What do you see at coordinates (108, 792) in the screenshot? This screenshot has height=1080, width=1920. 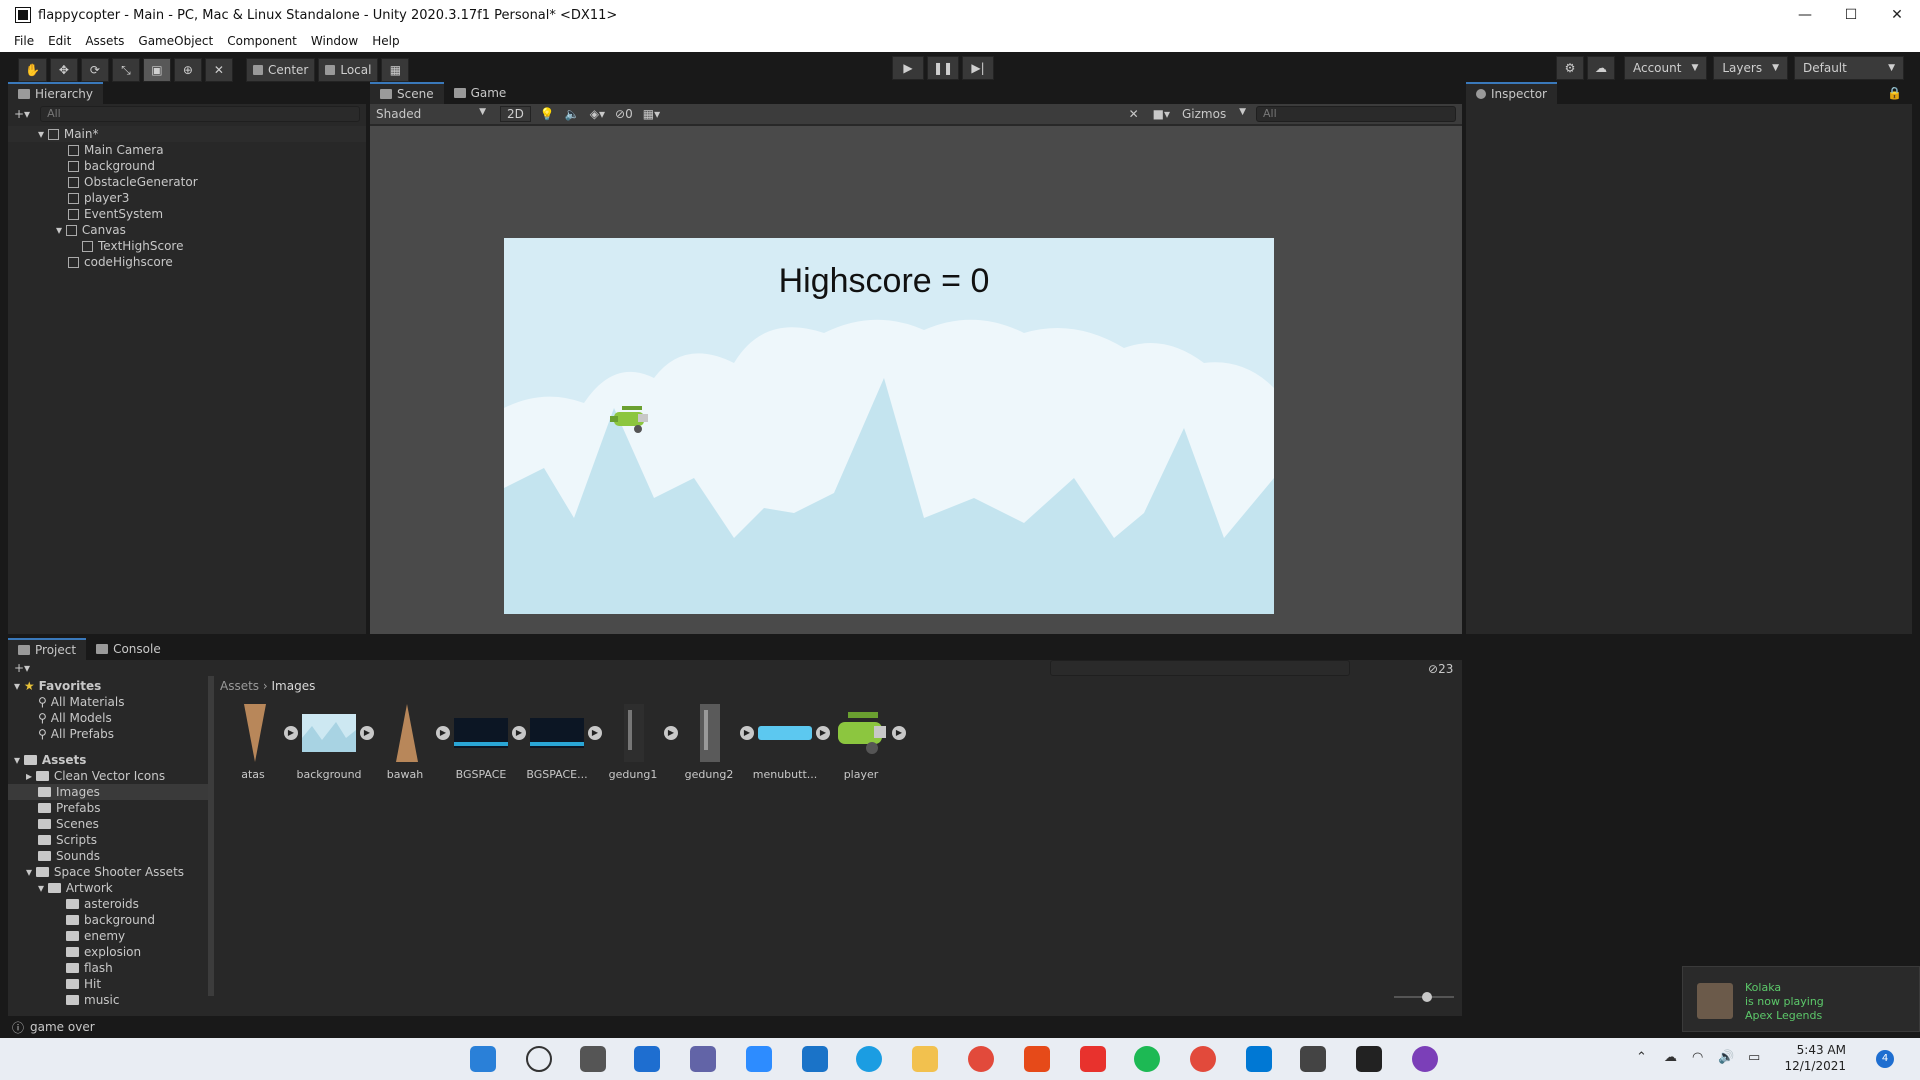 I see `tree-folder-selected: Images` at bounding box center [108, 792].